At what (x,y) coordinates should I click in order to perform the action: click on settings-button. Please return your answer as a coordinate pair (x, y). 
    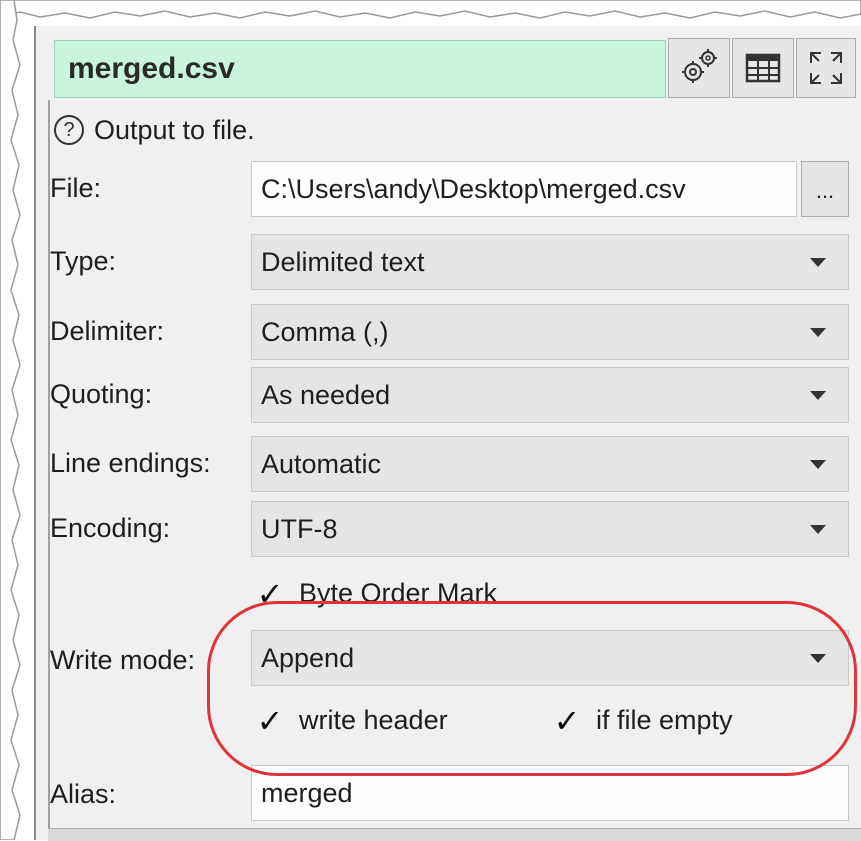
    Looking at the image, I should click on (699, 68).